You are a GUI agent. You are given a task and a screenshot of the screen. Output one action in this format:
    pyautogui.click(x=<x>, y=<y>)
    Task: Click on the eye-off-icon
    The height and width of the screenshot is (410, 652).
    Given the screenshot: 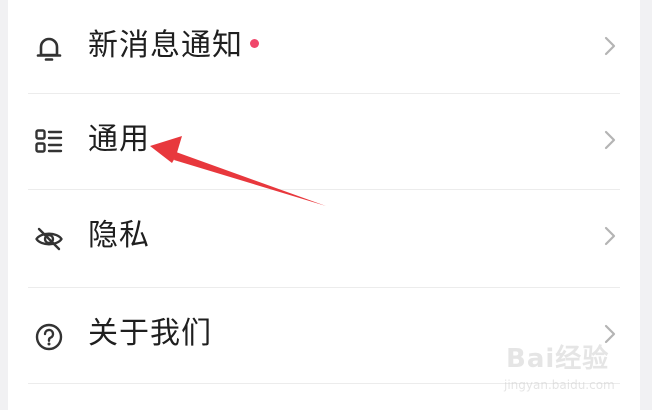 What is the action you would take?
    pyautogui.click(x=49, y=239)
    